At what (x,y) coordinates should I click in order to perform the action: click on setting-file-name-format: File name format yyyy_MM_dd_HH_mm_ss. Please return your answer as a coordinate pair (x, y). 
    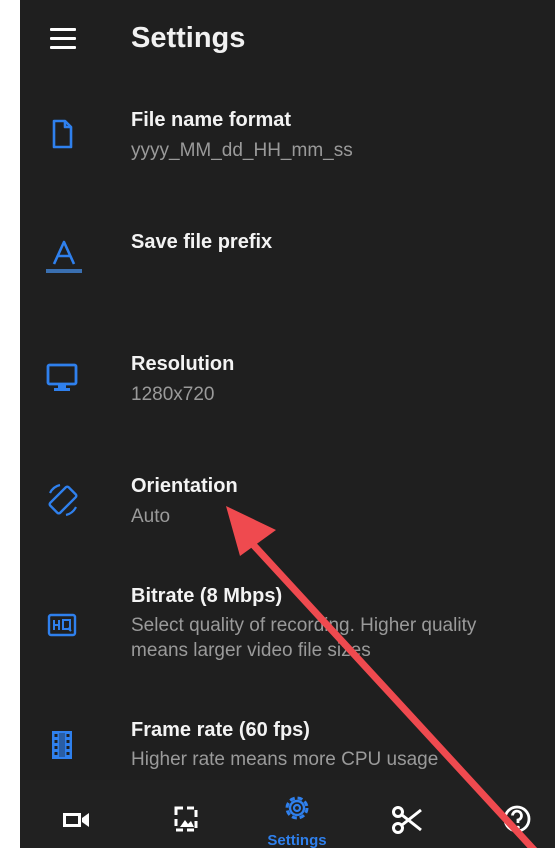
    Looking at the image, I should click on (287, 155).